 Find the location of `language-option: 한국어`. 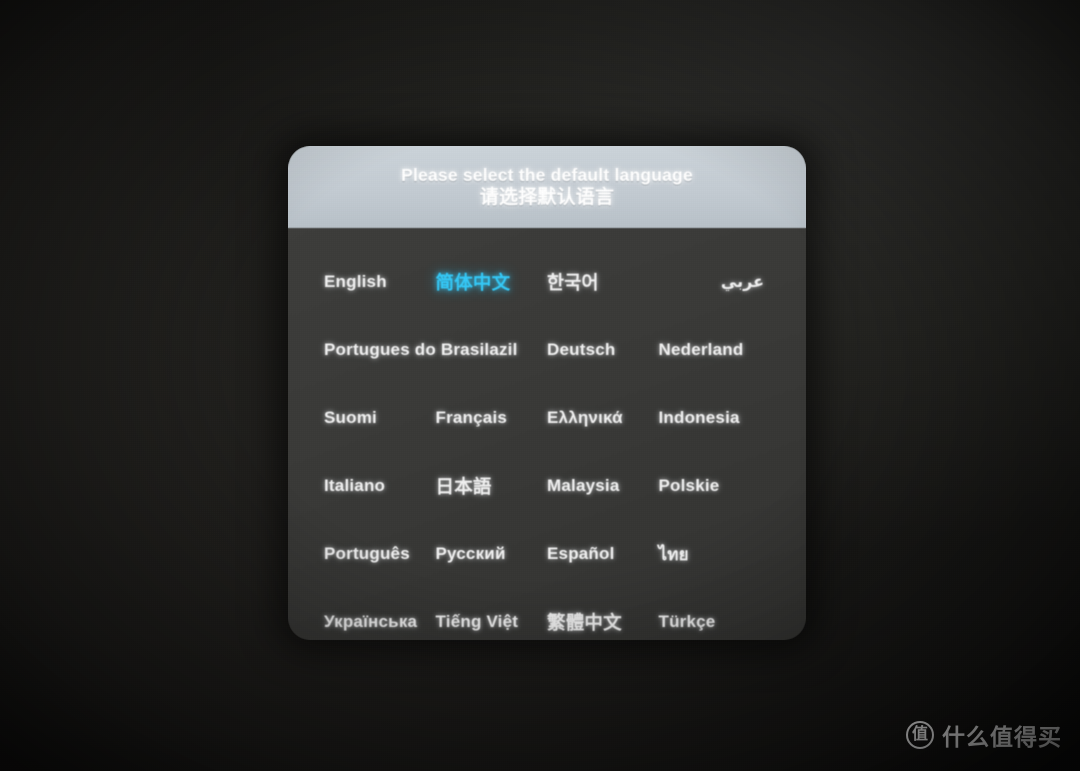

language-option: 한국어 is located at coordinates (603, 282).